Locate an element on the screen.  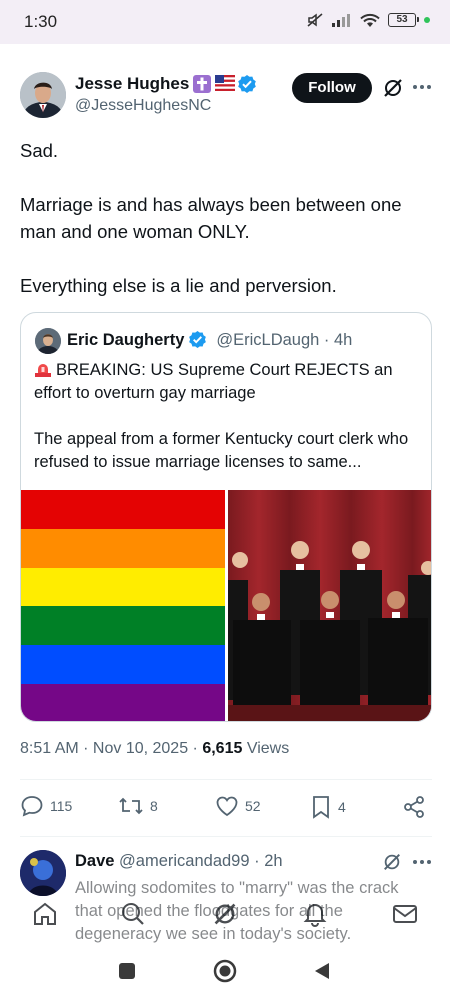
post-actions: 115 8 52 4 is located at coordinates (226, 809).